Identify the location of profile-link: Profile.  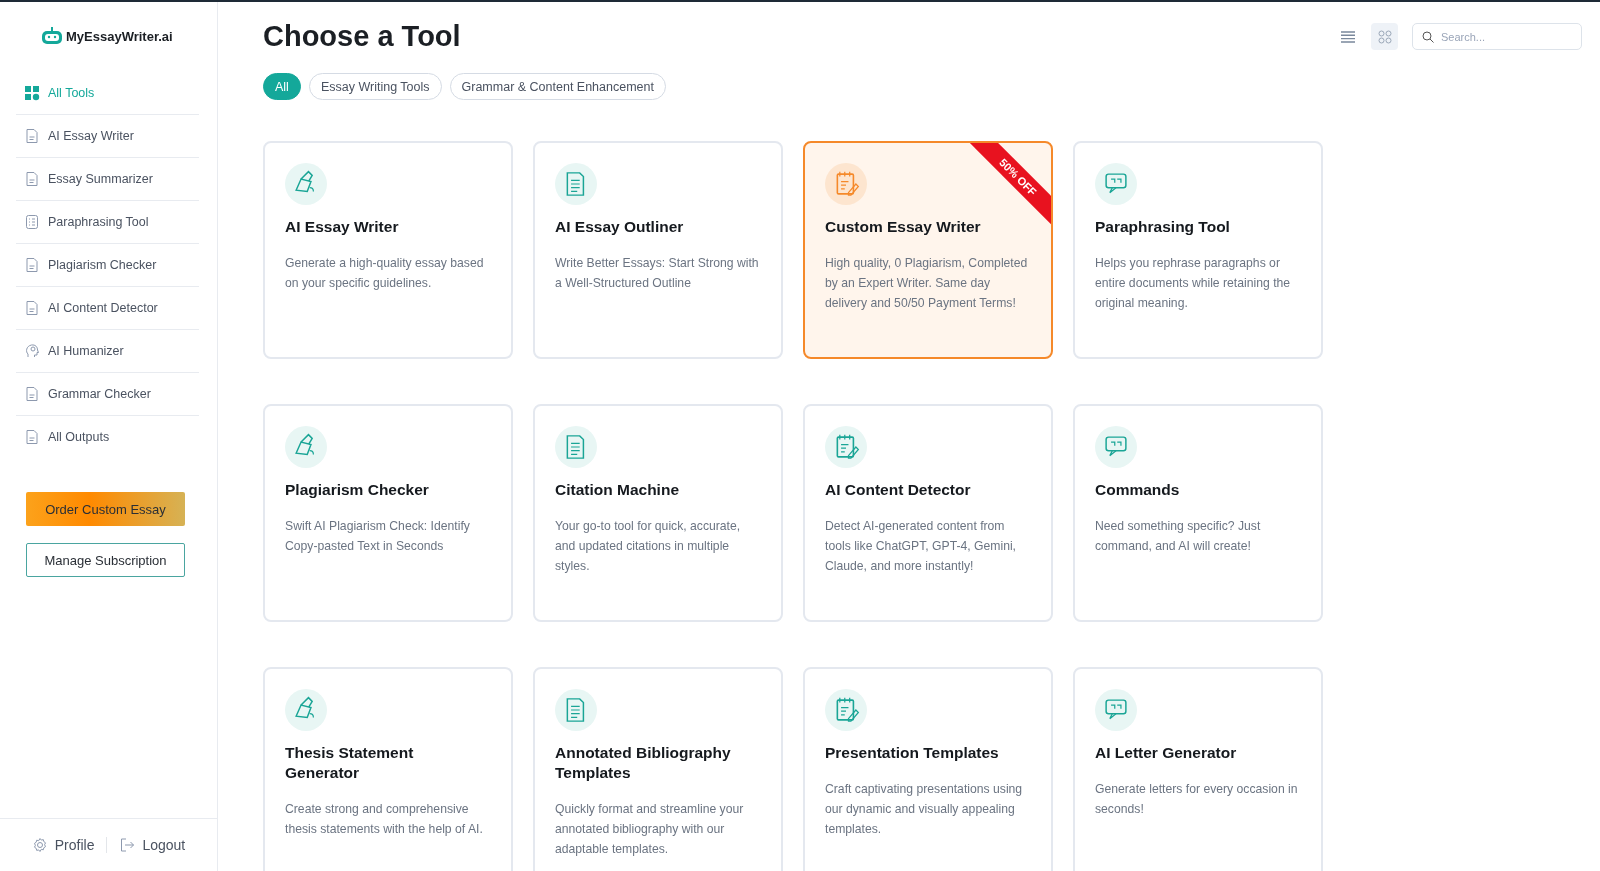
(63, 845).